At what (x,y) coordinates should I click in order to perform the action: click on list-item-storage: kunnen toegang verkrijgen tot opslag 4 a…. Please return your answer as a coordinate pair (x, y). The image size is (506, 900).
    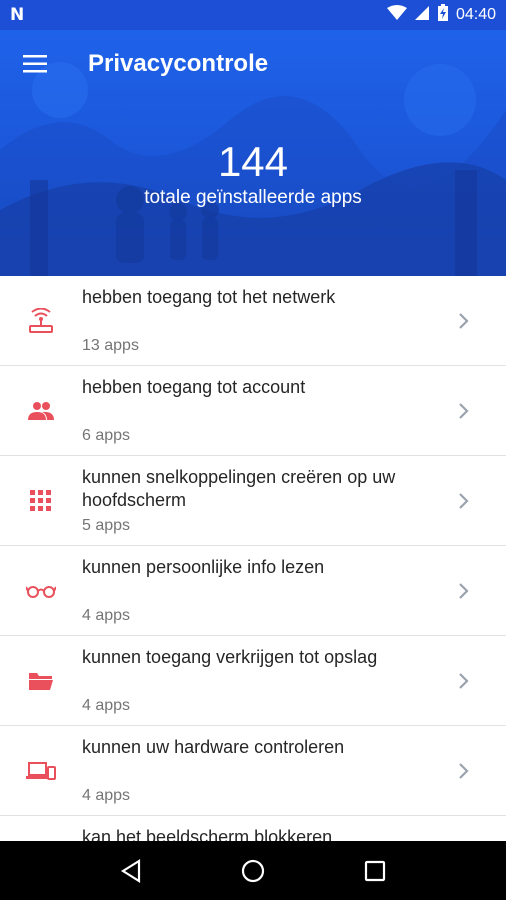
    Looking at the image, I should click on (253, 681).